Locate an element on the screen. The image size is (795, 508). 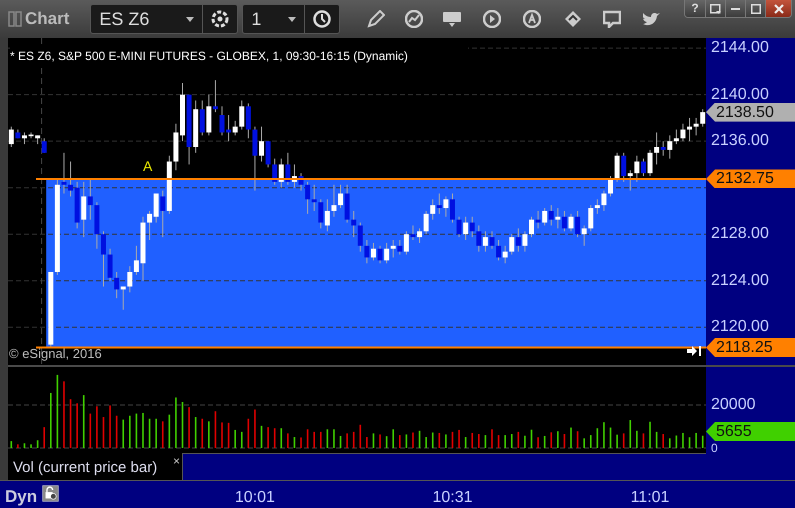
chart-header: * ES Z6, S&P 500 E-MINI FUTURES - GLOBEX, 1, 09:30-16:15 (Dynamic) is located at coordinates (239, 56).